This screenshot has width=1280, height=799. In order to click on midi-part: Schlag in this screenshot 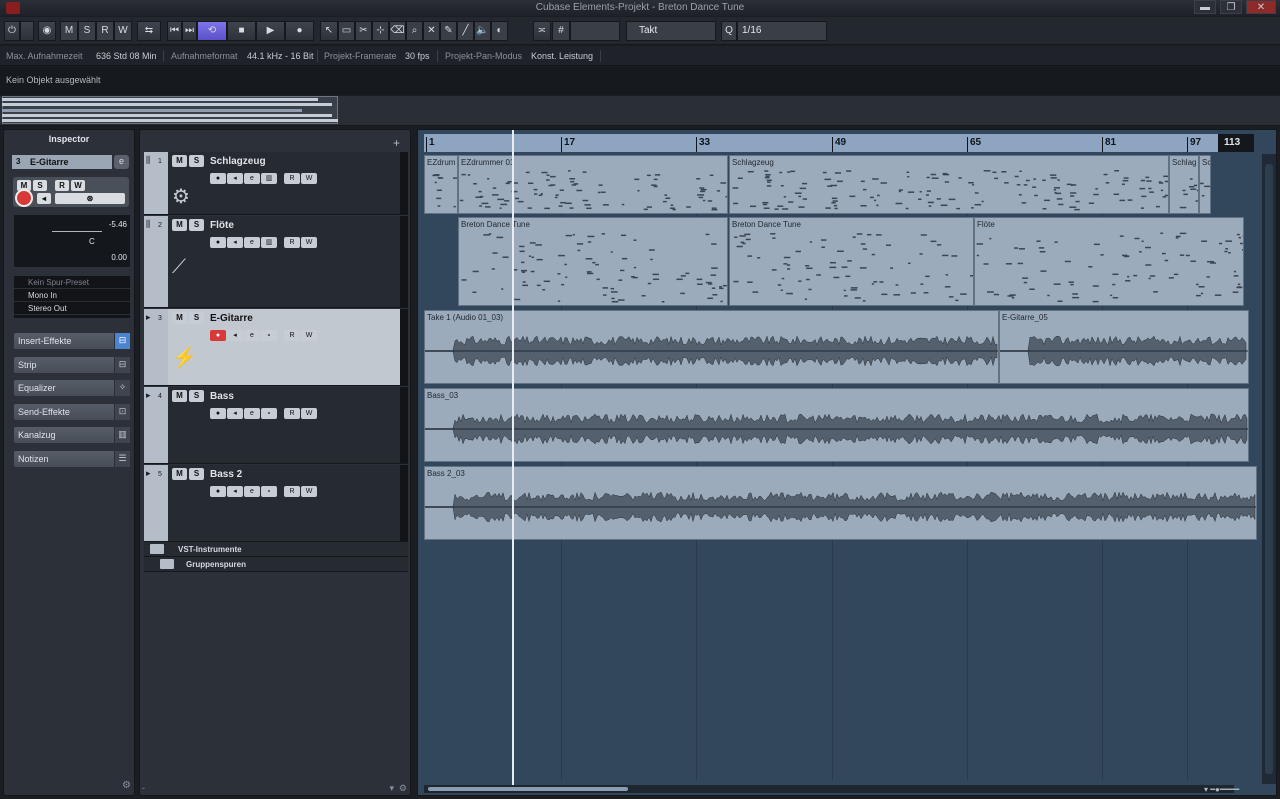, I will do `click(1184, 184)`.